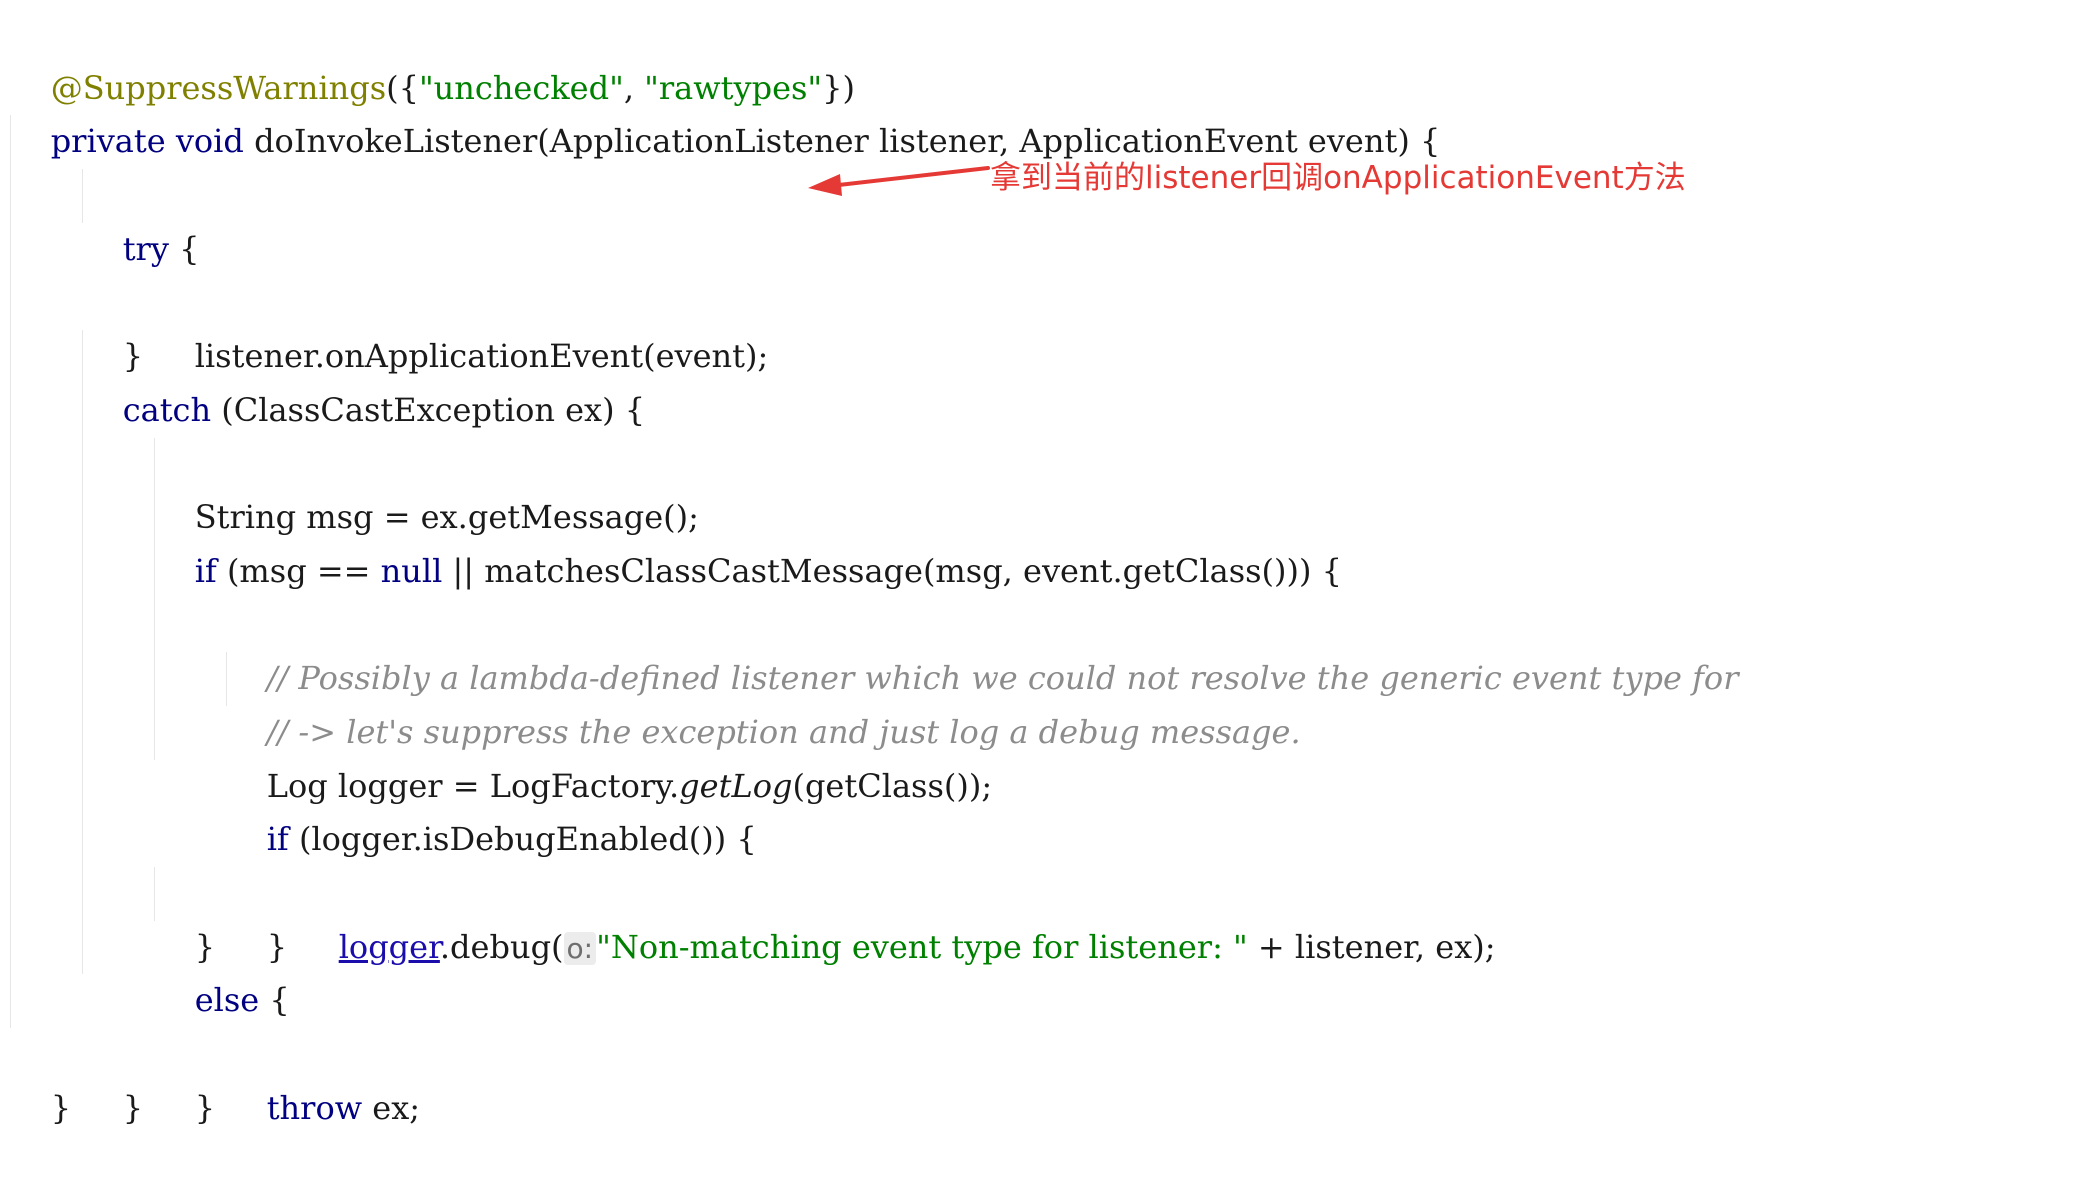 The width and height of the screenshot is (2098, 1189). Describe the element at coordinates (1040, 298) in the screenshot. I see `code-line-5: }` at that location.